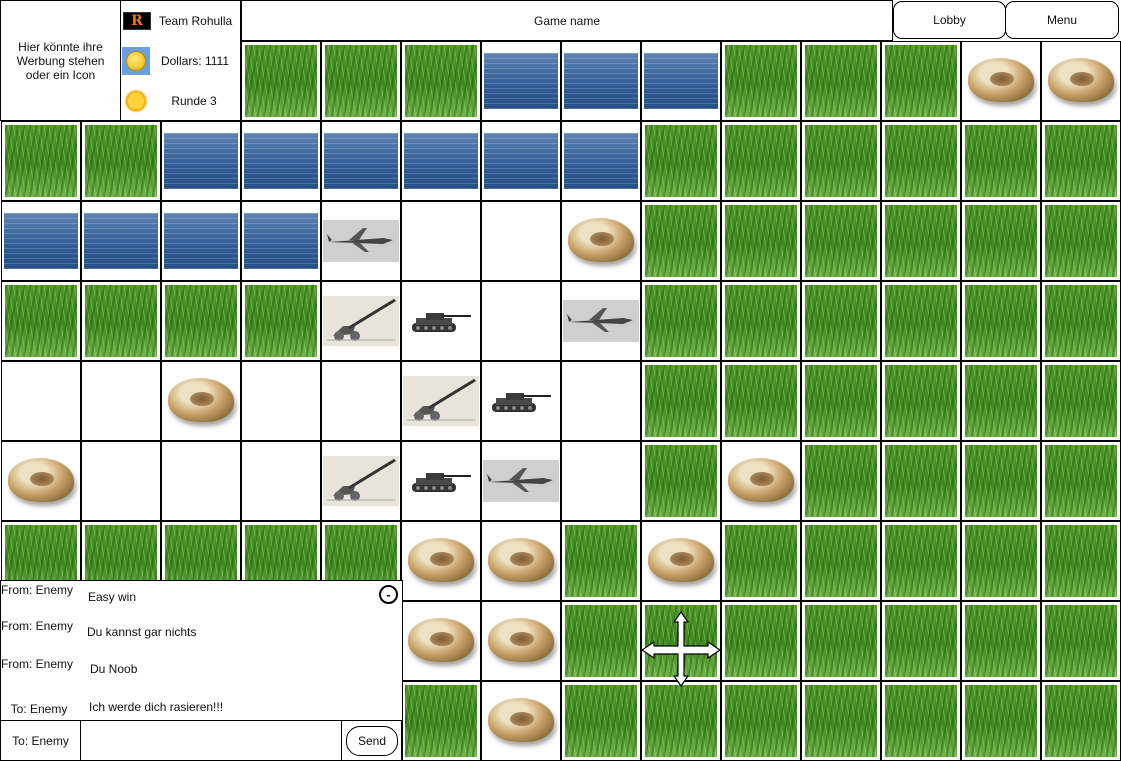 The height and width of the screenshot is (761, 1121). Describe the element at coordinates (388, 594) in the screenshot. I see `chat-minimize-button: -` at that location.